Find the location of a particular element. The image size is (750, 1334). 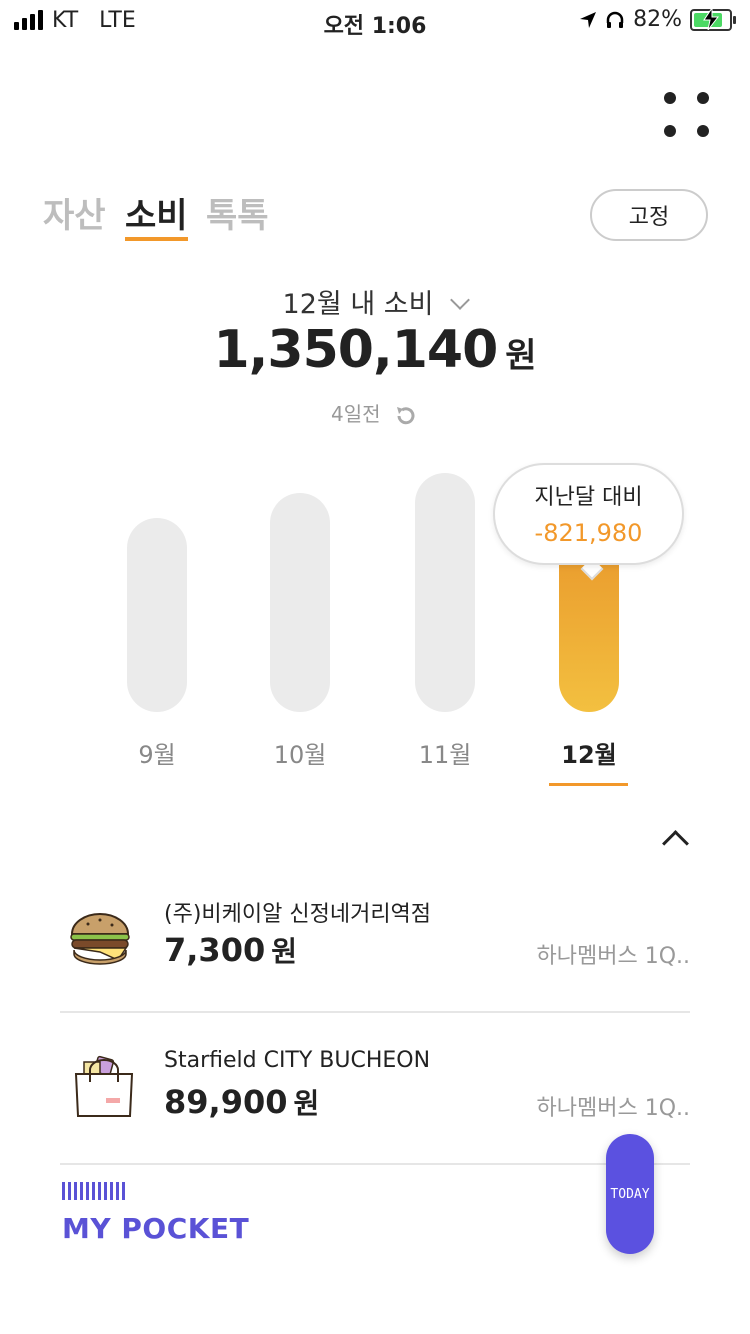

period-selector: 12월 내 소비 is located at coordinates (375, 301).